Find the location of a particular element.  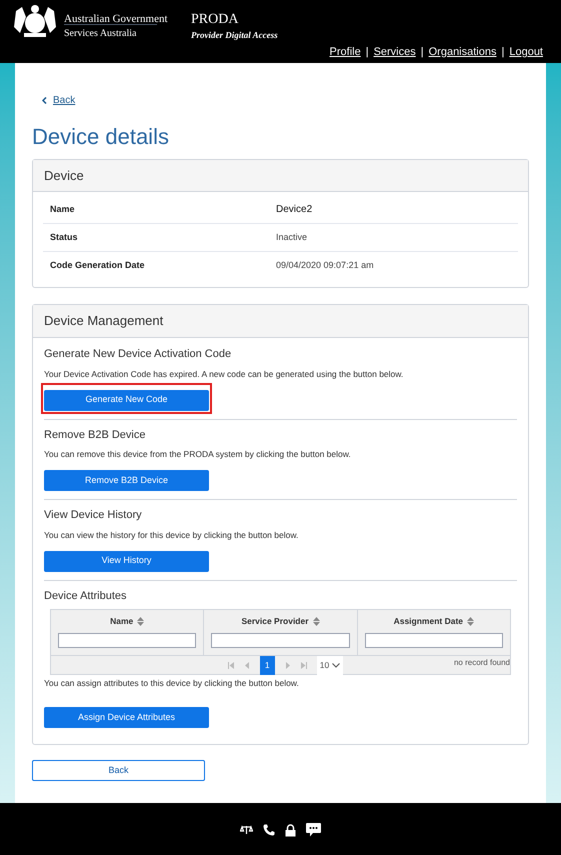

section-text: You can assign attributes to this device by clicking the button below. is located at coordinates (172, 683).